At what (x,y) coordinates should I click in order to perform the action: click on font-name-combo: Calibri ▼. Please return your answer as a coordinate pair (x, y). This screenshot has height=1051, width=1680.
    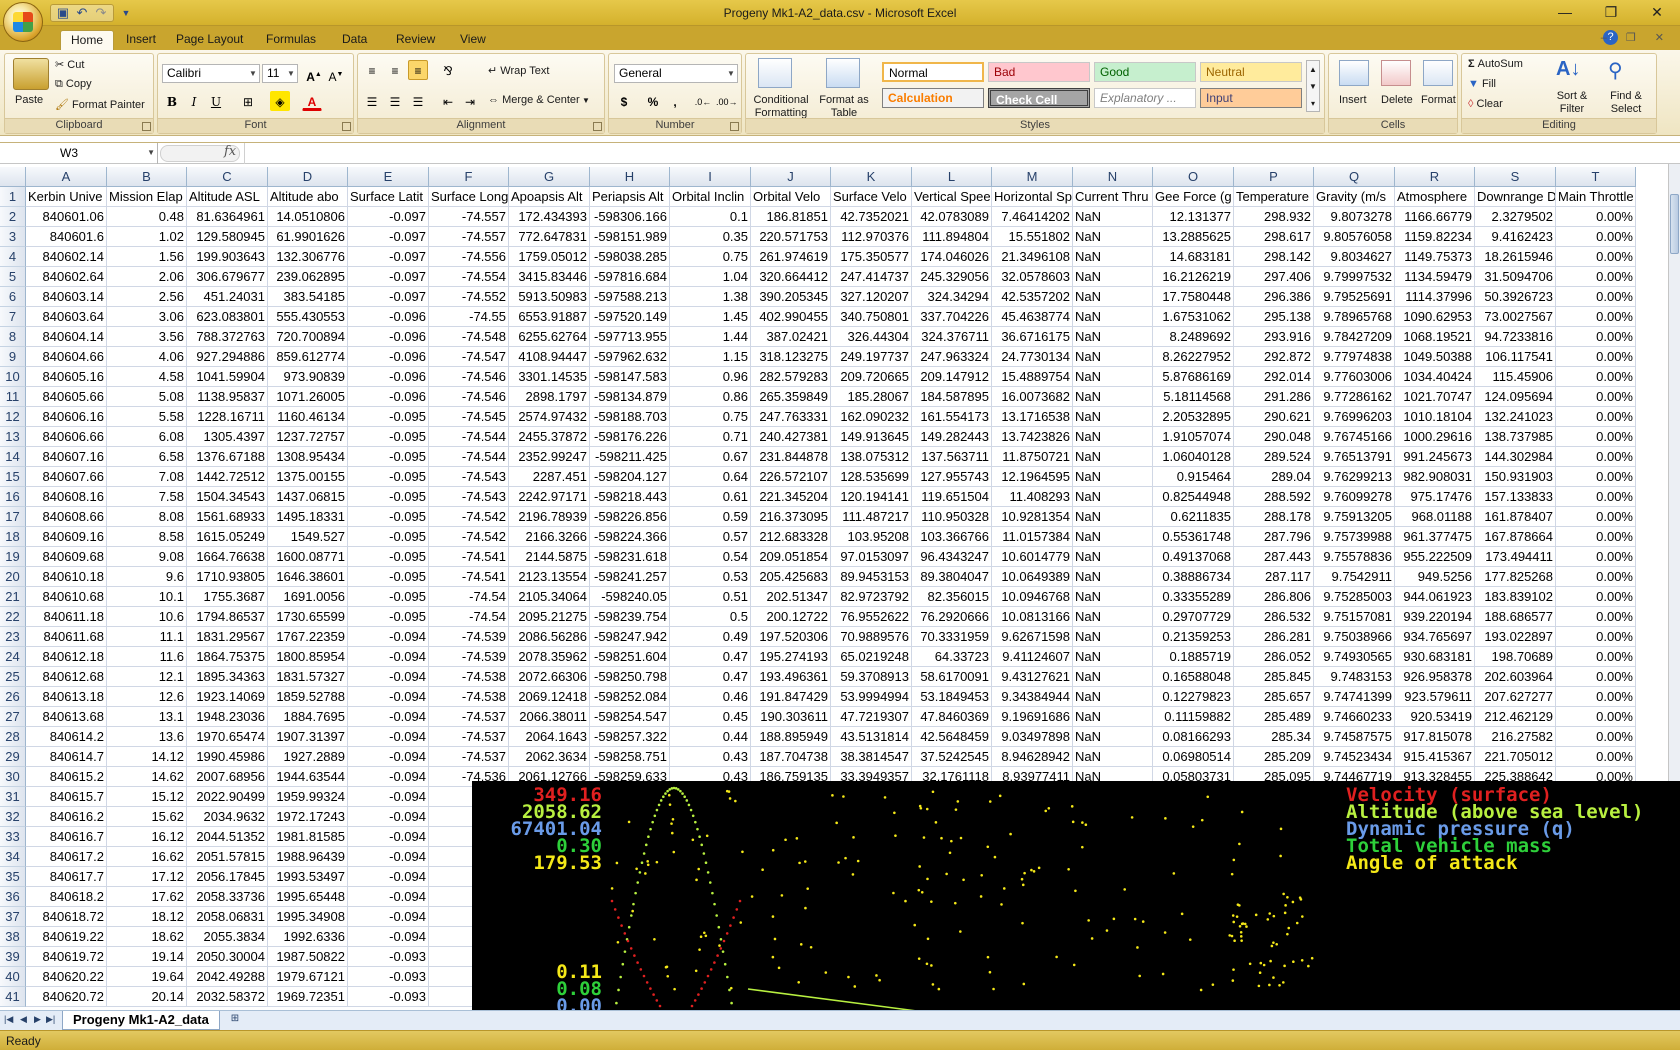
    Looking at the image, I should click on (211, 73).